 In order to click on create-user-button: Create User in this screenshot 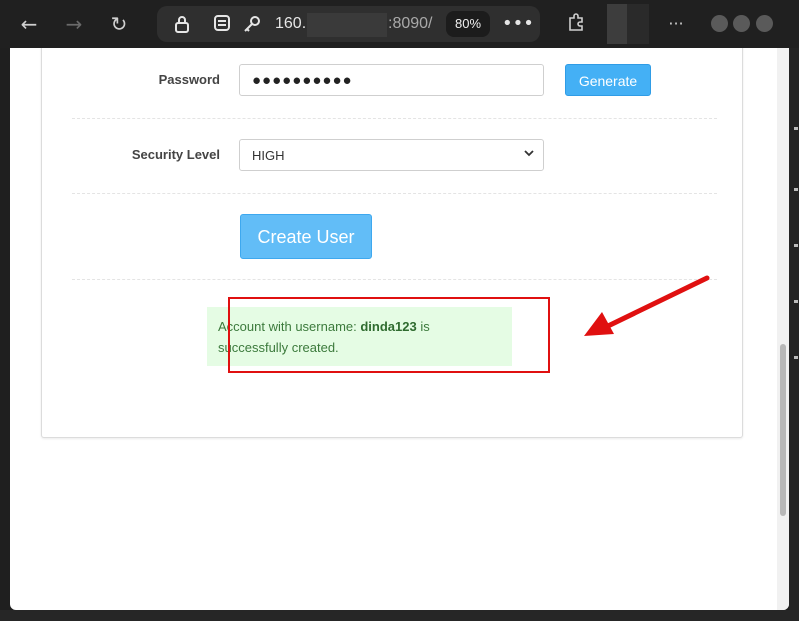, I will do `click(306, 236)`.